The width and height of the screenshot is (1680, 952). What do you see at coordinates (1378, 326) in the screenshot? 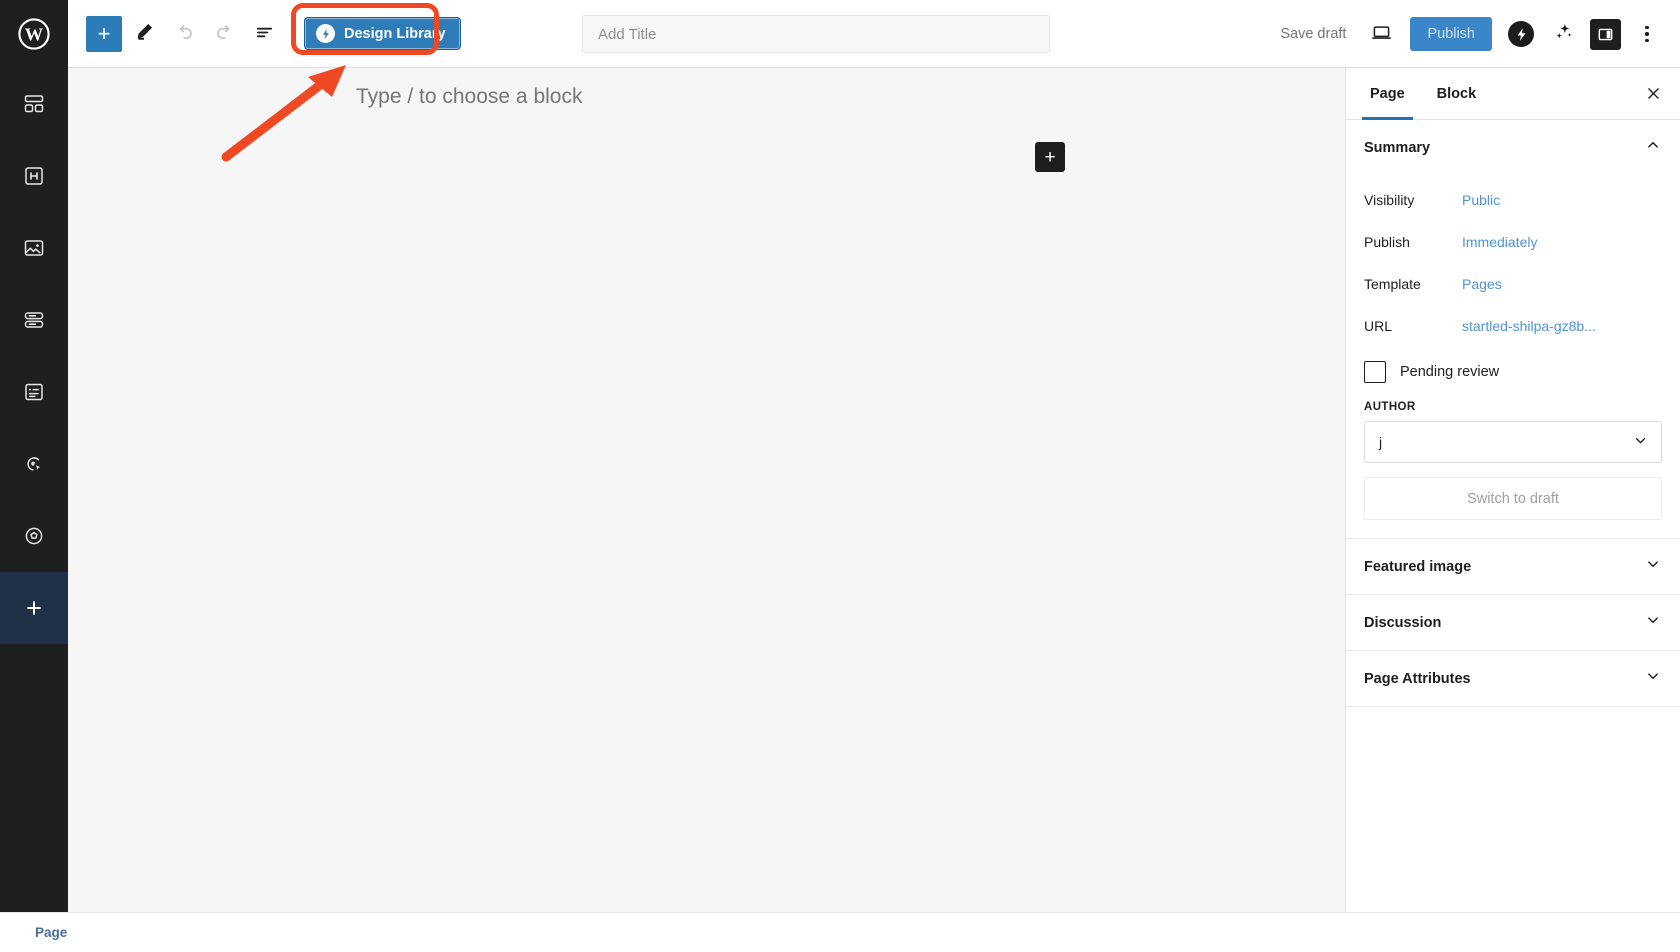
I see `url-label: URL` at bounding box center [1378, 326].